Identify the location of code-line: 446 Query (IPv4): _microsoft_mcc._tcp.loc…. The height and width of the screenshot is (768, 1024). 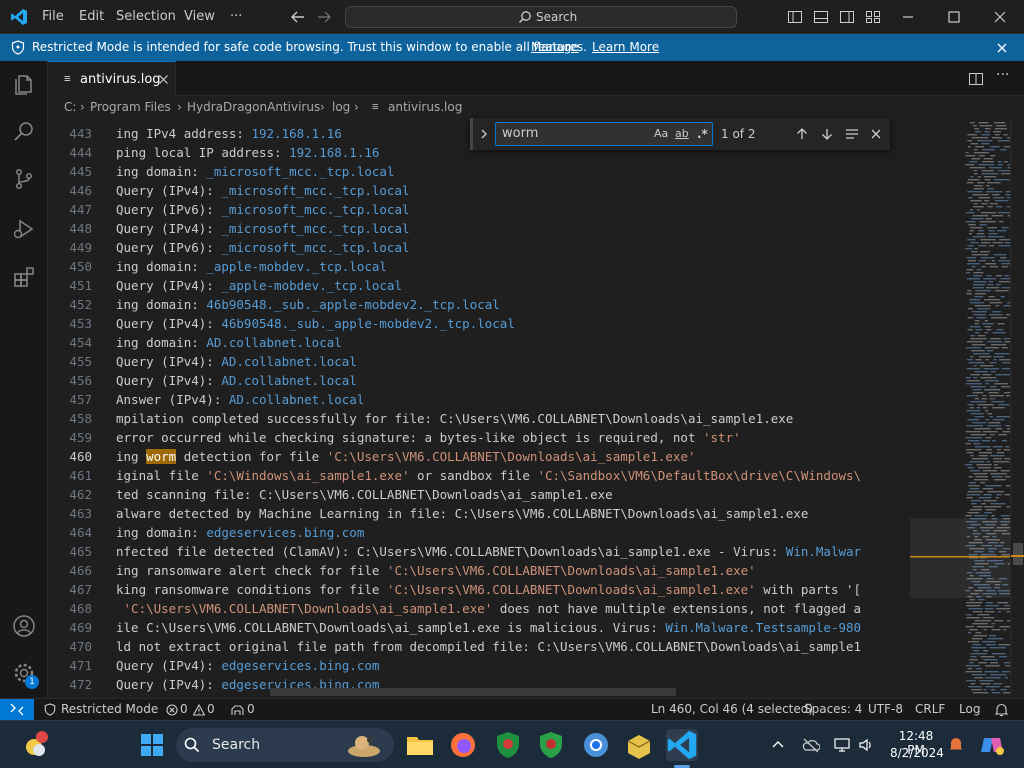
(479, 190).